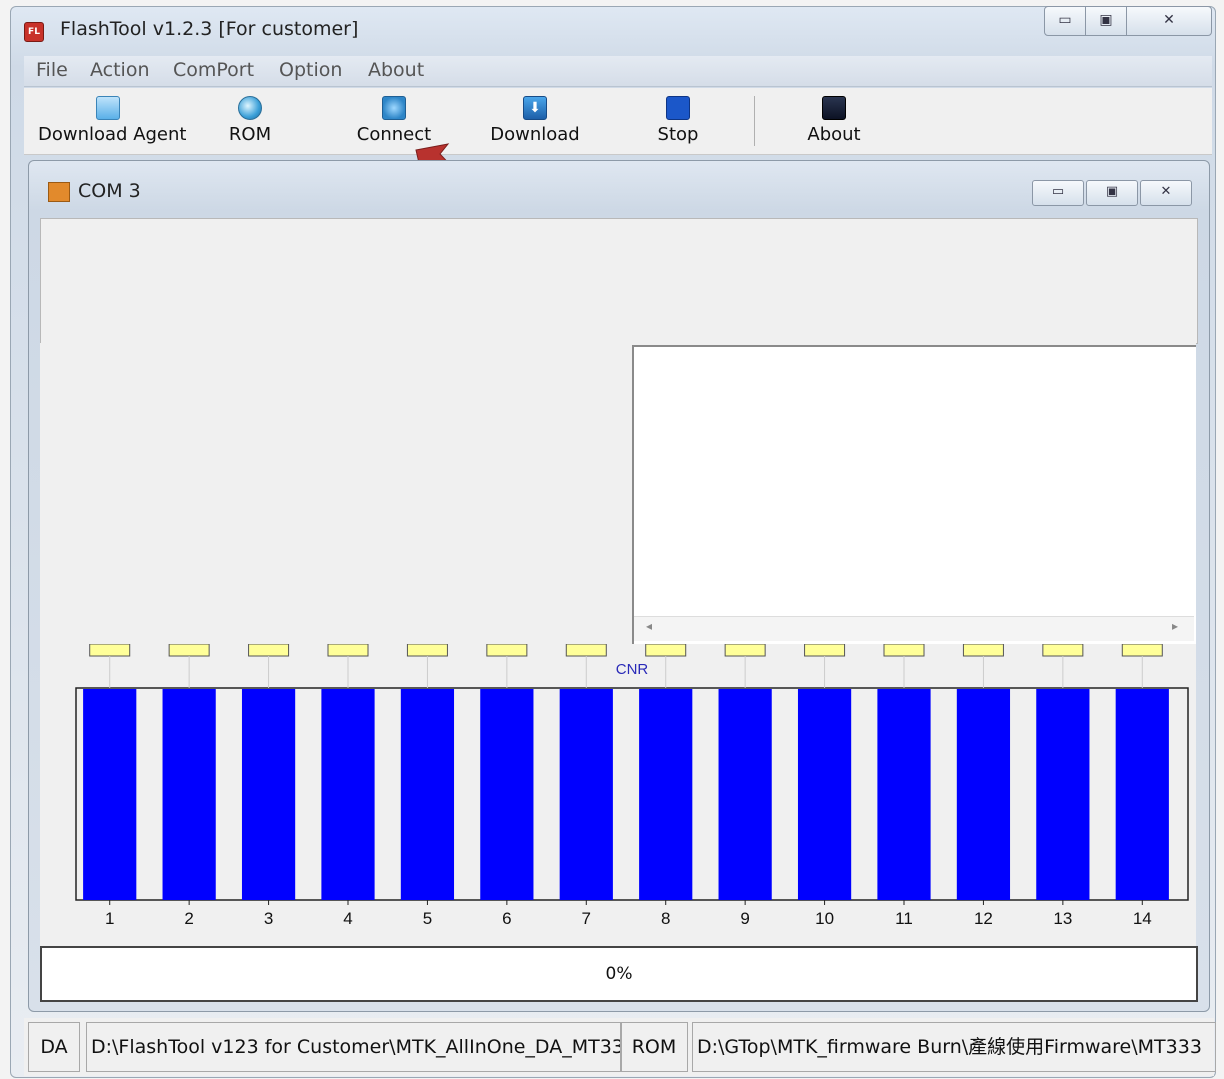  What do you see at coordinates (1058, 193) in the screenshot?
I see `child-minimize-button: ▭` at bounding box center [1058, 193].